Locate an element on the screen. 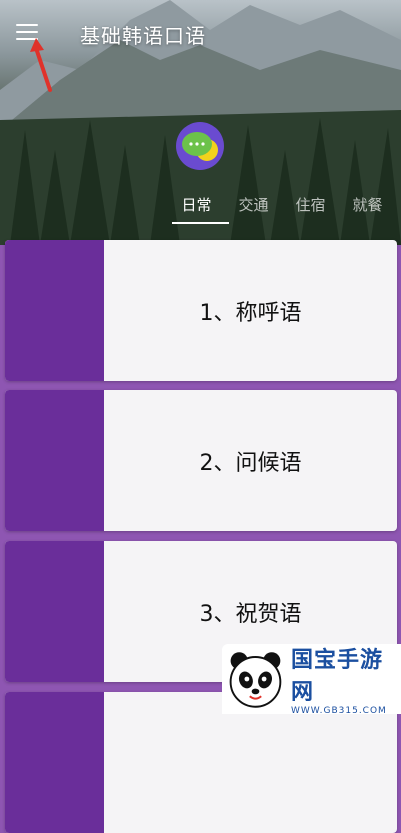 The image size is (401, 833). watermark-brand: 国宝手游网 is located at coordinates (336, 676).